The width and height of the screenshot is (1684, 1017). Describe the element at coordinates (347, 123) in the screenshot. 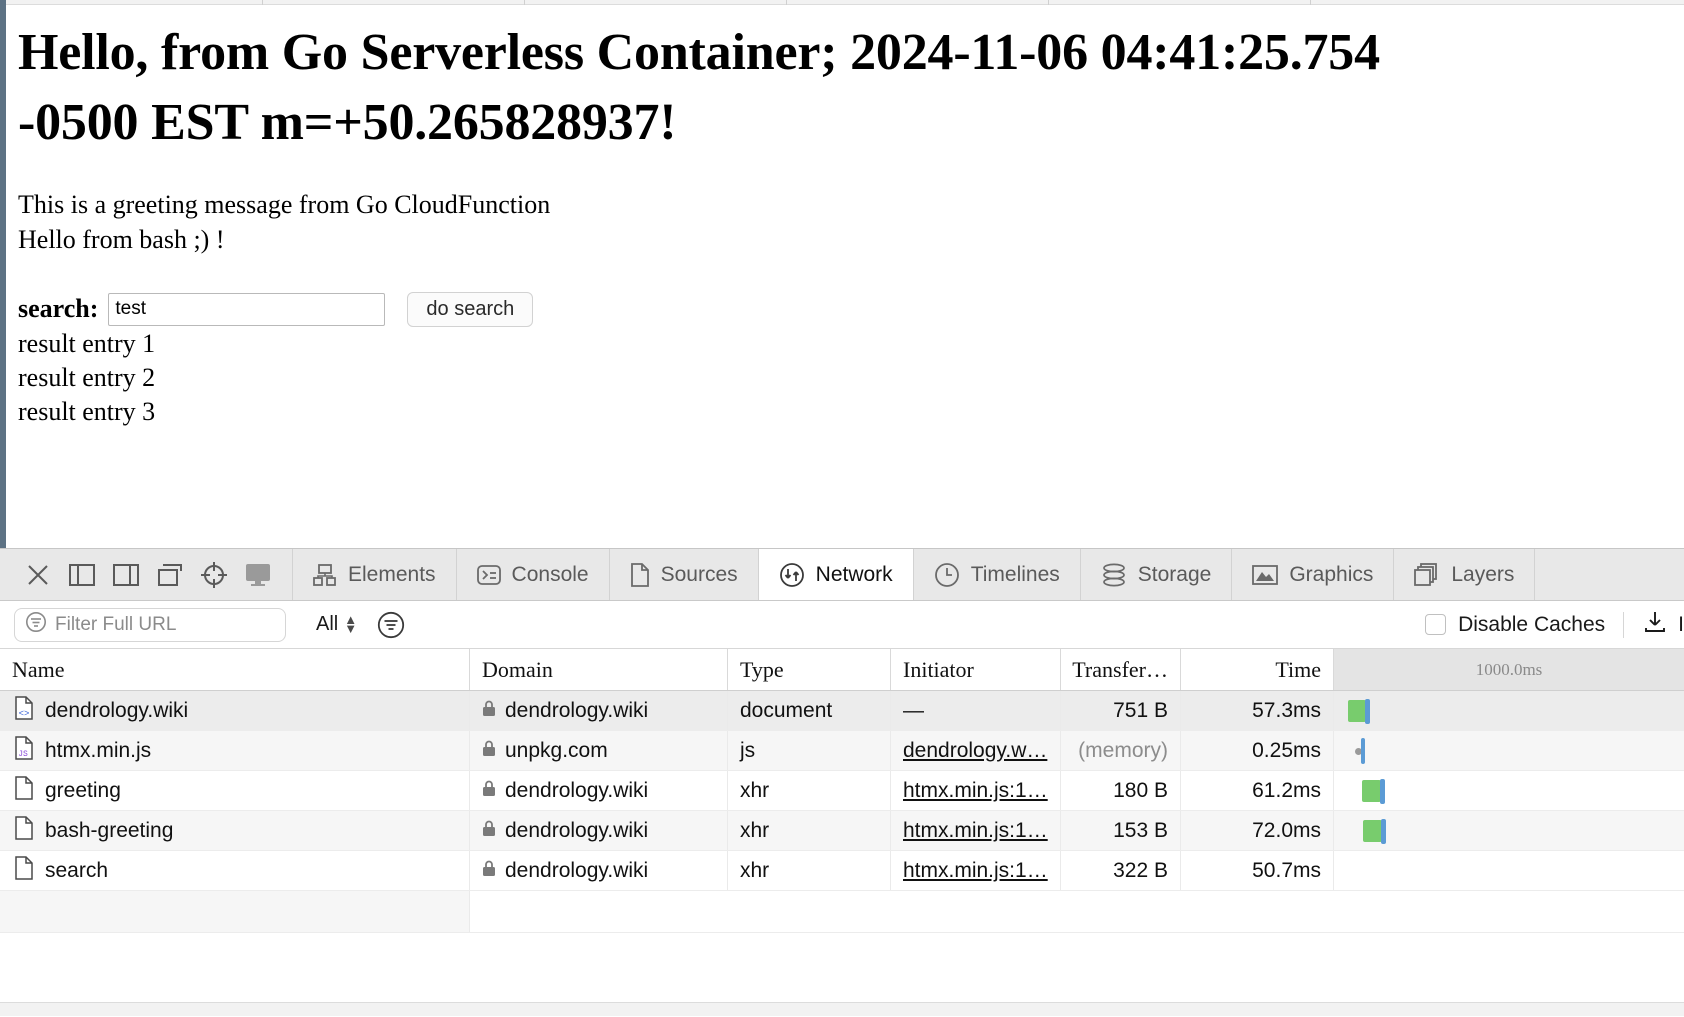

I see `page-title-line-2: -0500 EST m=+50.265828937!` at that location.